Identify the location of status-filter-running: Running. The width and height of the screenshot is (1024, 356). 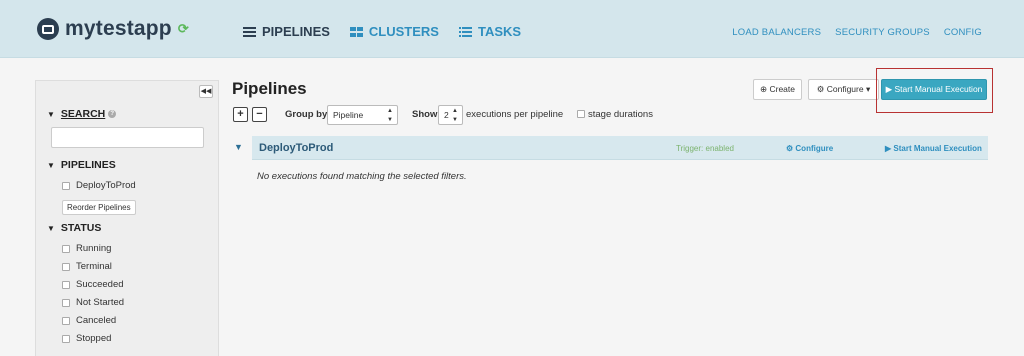
(86, 248).